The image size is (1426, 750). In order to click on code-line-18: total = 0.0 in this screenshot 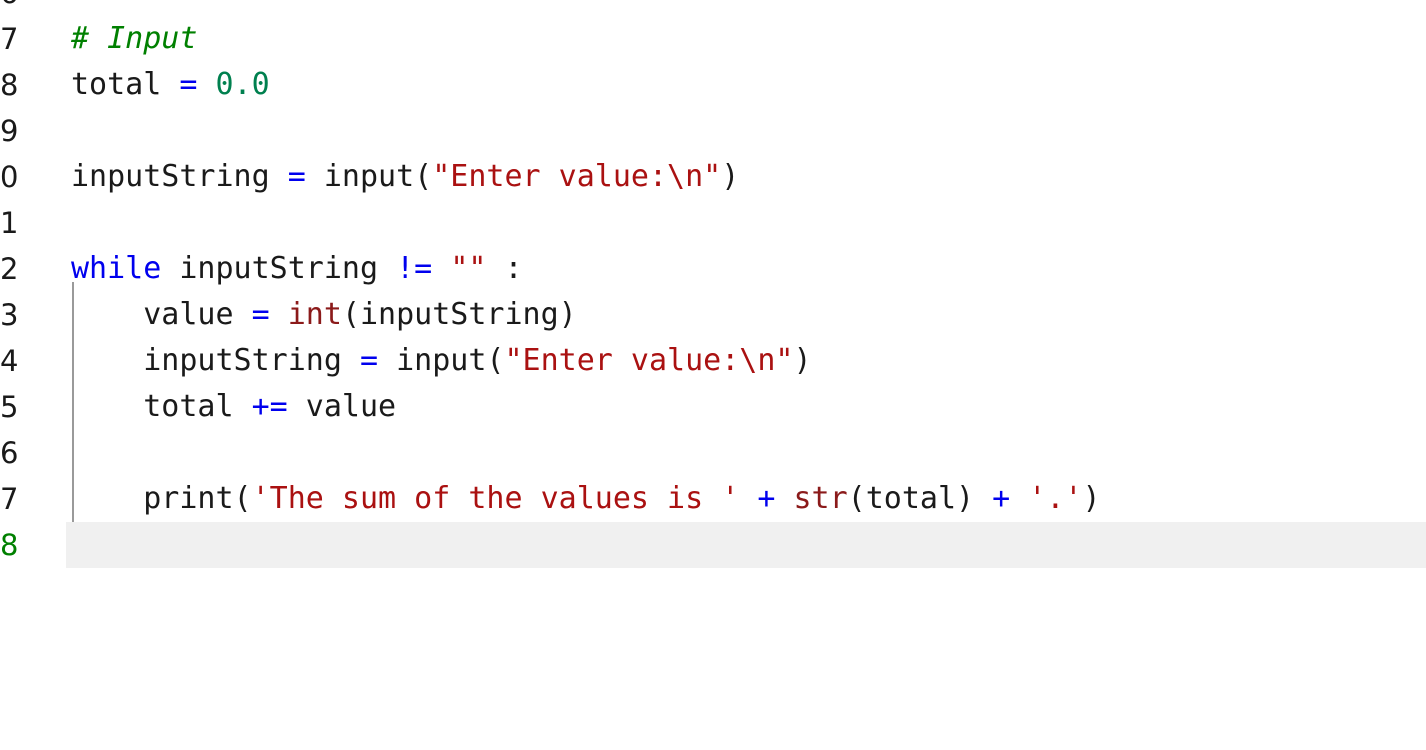, I will do `click(170, 85)`.